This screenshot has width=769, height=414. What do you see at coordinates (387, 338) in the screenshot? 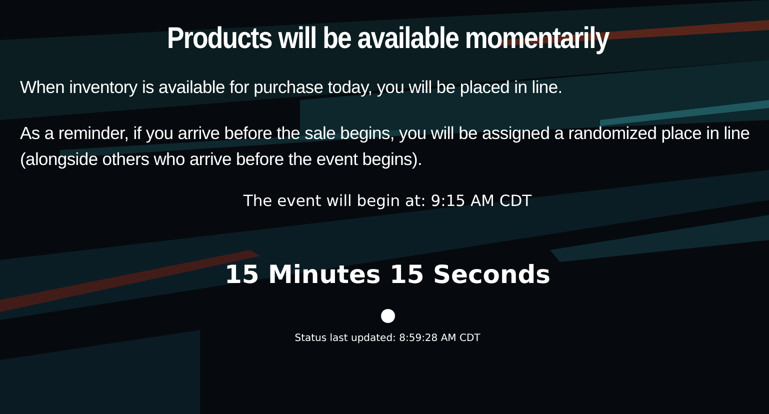
I see `status-updated-text: Status last updated: 8:59:28 AM CDT` at bounding box center [387, 338].